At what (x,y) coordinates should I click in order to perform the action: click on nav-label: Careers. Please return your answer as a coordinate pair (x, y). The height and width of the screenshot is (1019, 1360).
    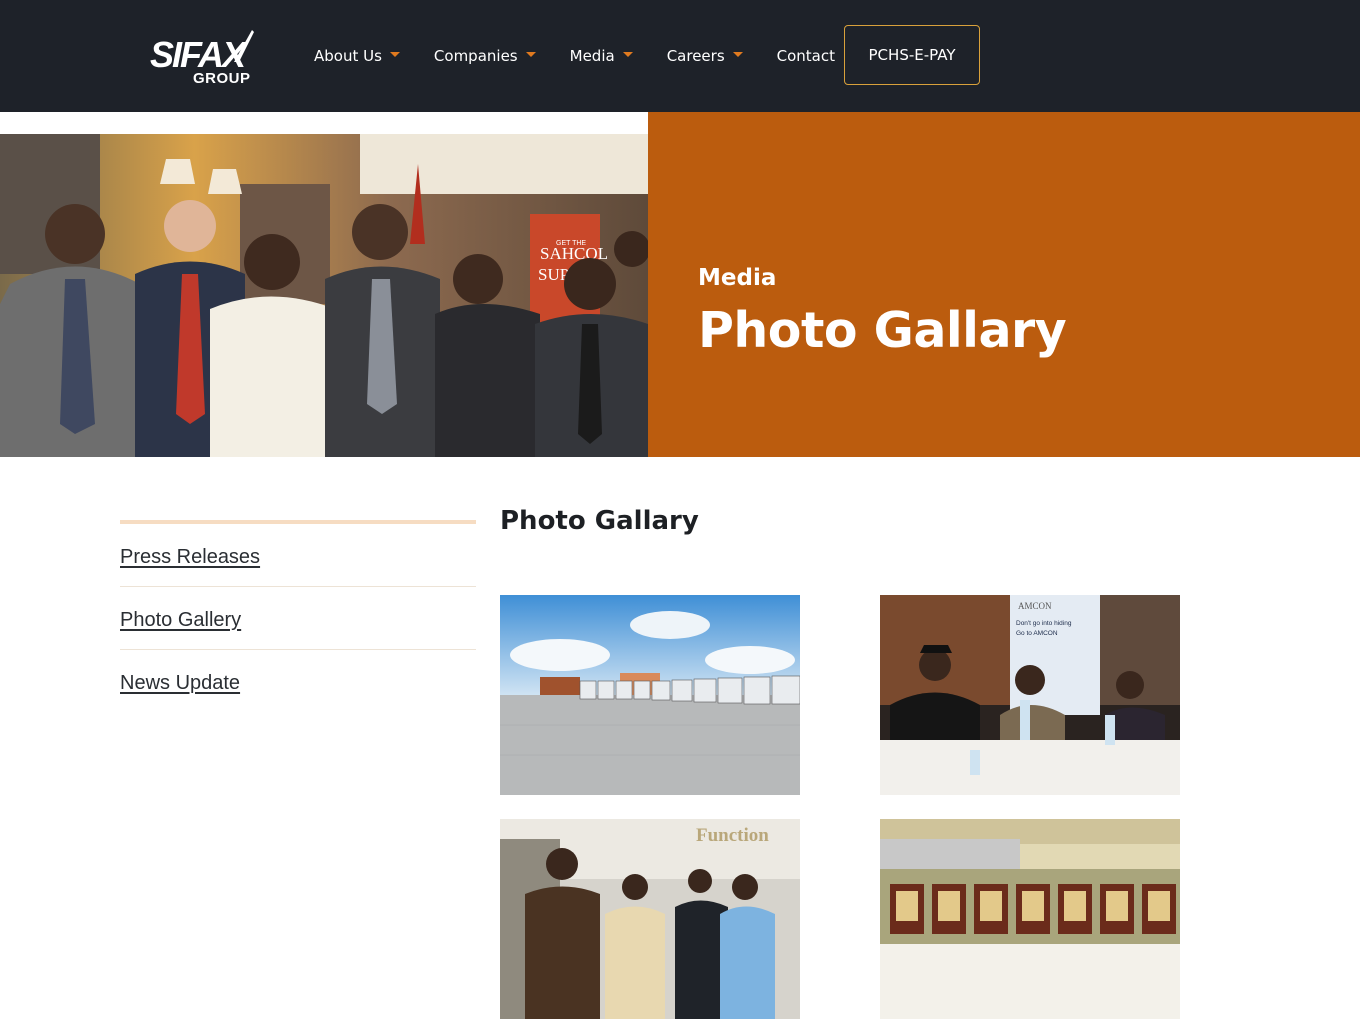
    Looking at the image, I should click on (695, 56).